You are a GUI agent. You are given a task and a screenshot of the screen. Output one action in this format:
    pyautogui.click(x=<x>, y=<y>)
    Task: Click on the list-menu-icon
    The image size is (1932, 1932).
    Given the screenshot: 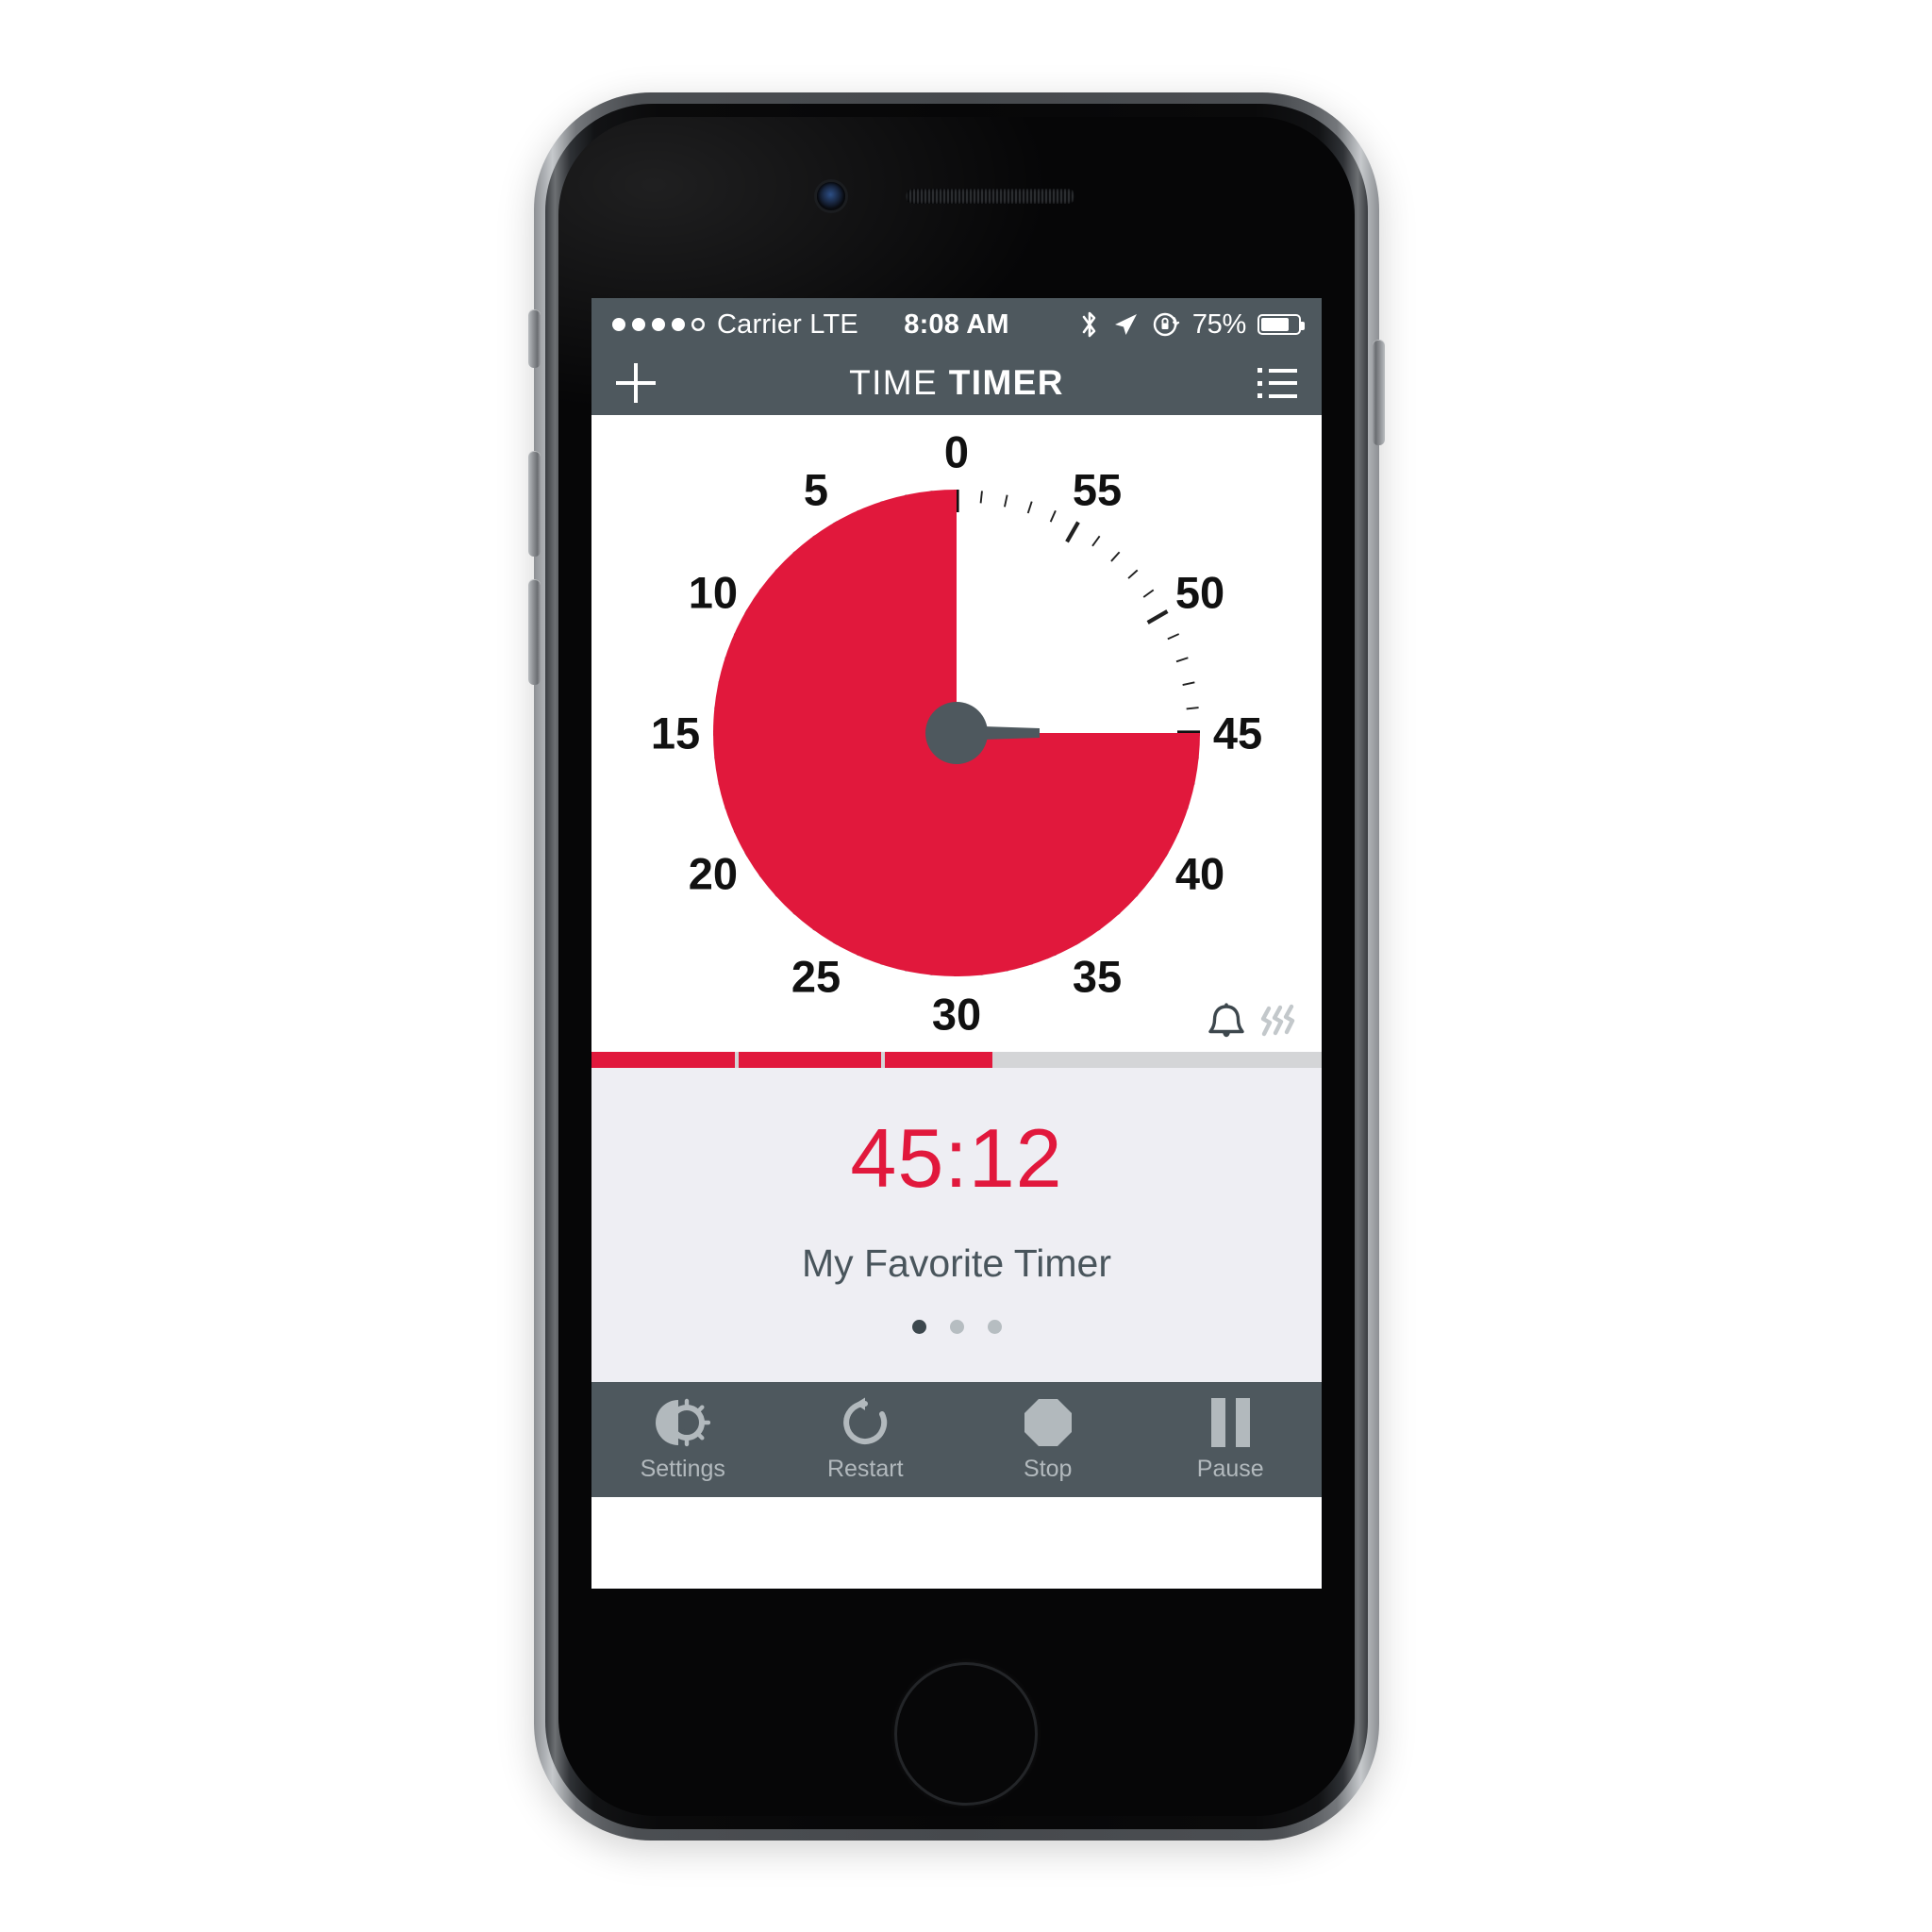 What is the action you would take?
    pyautogui.click(x=1277, y=383)
    